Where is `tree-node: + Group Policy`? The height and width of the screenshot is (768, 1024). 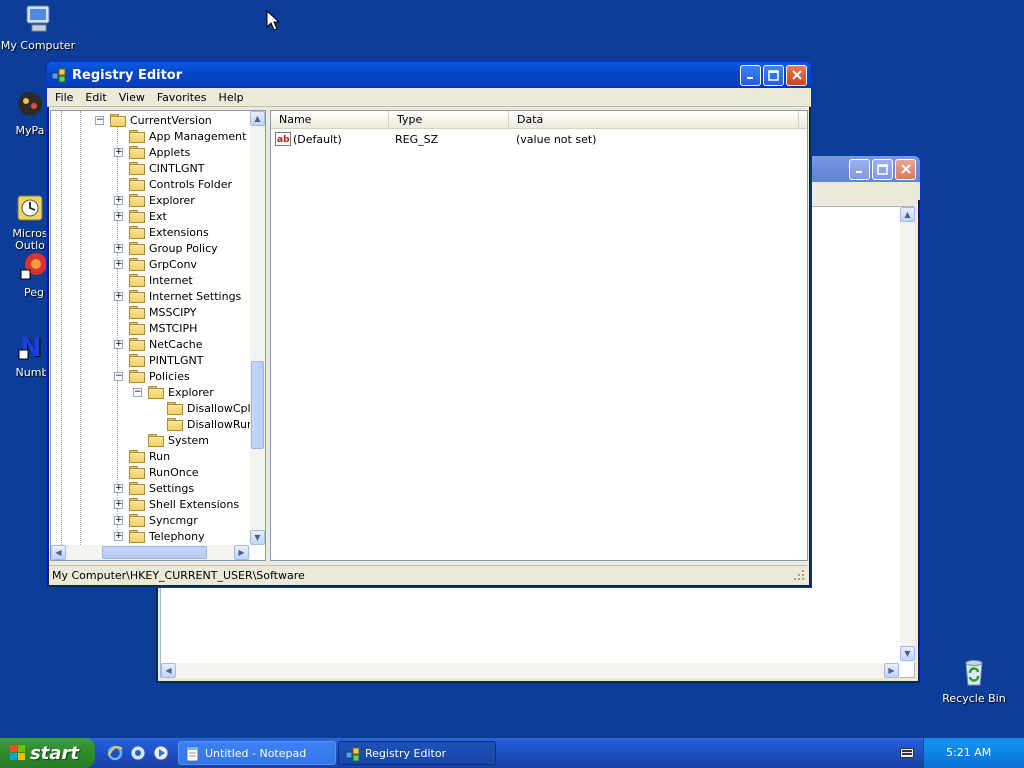 tree-node: + Group Policy is located at coordinates (166, 248).